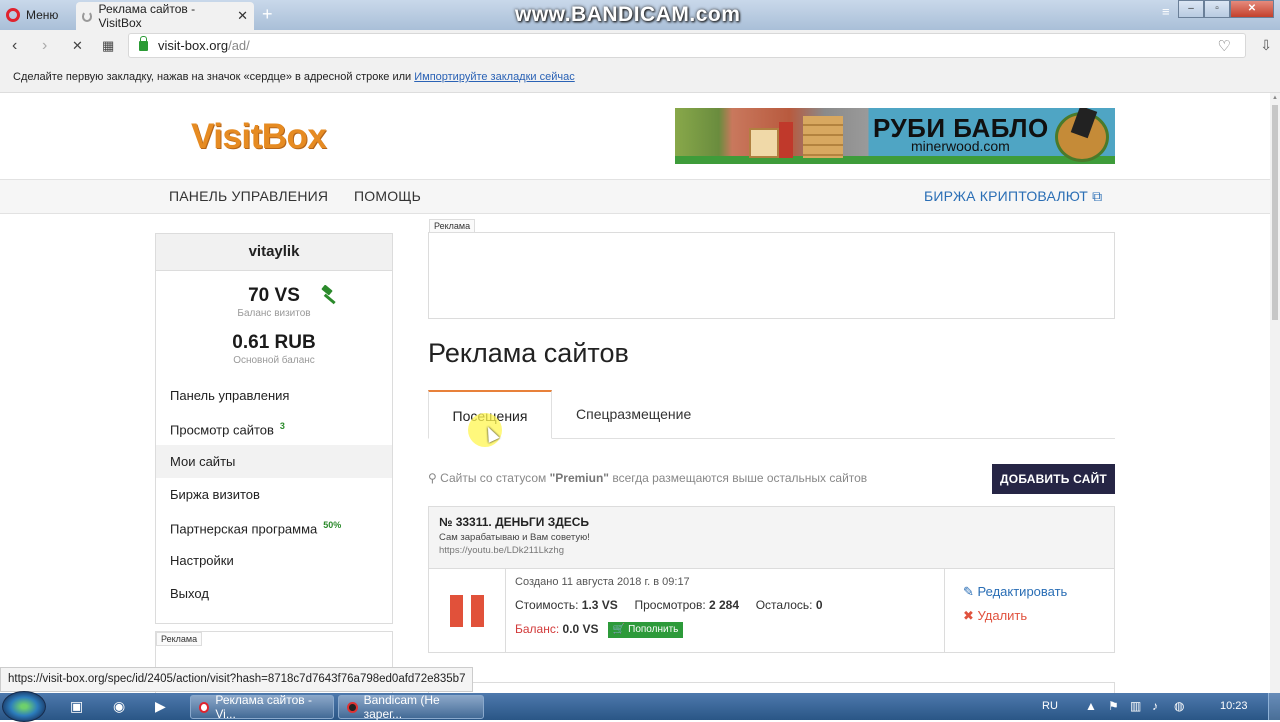  Describe the element at coordinates (653, 629) in the screenshot. I see `topup-label: Пополнить` at that location.